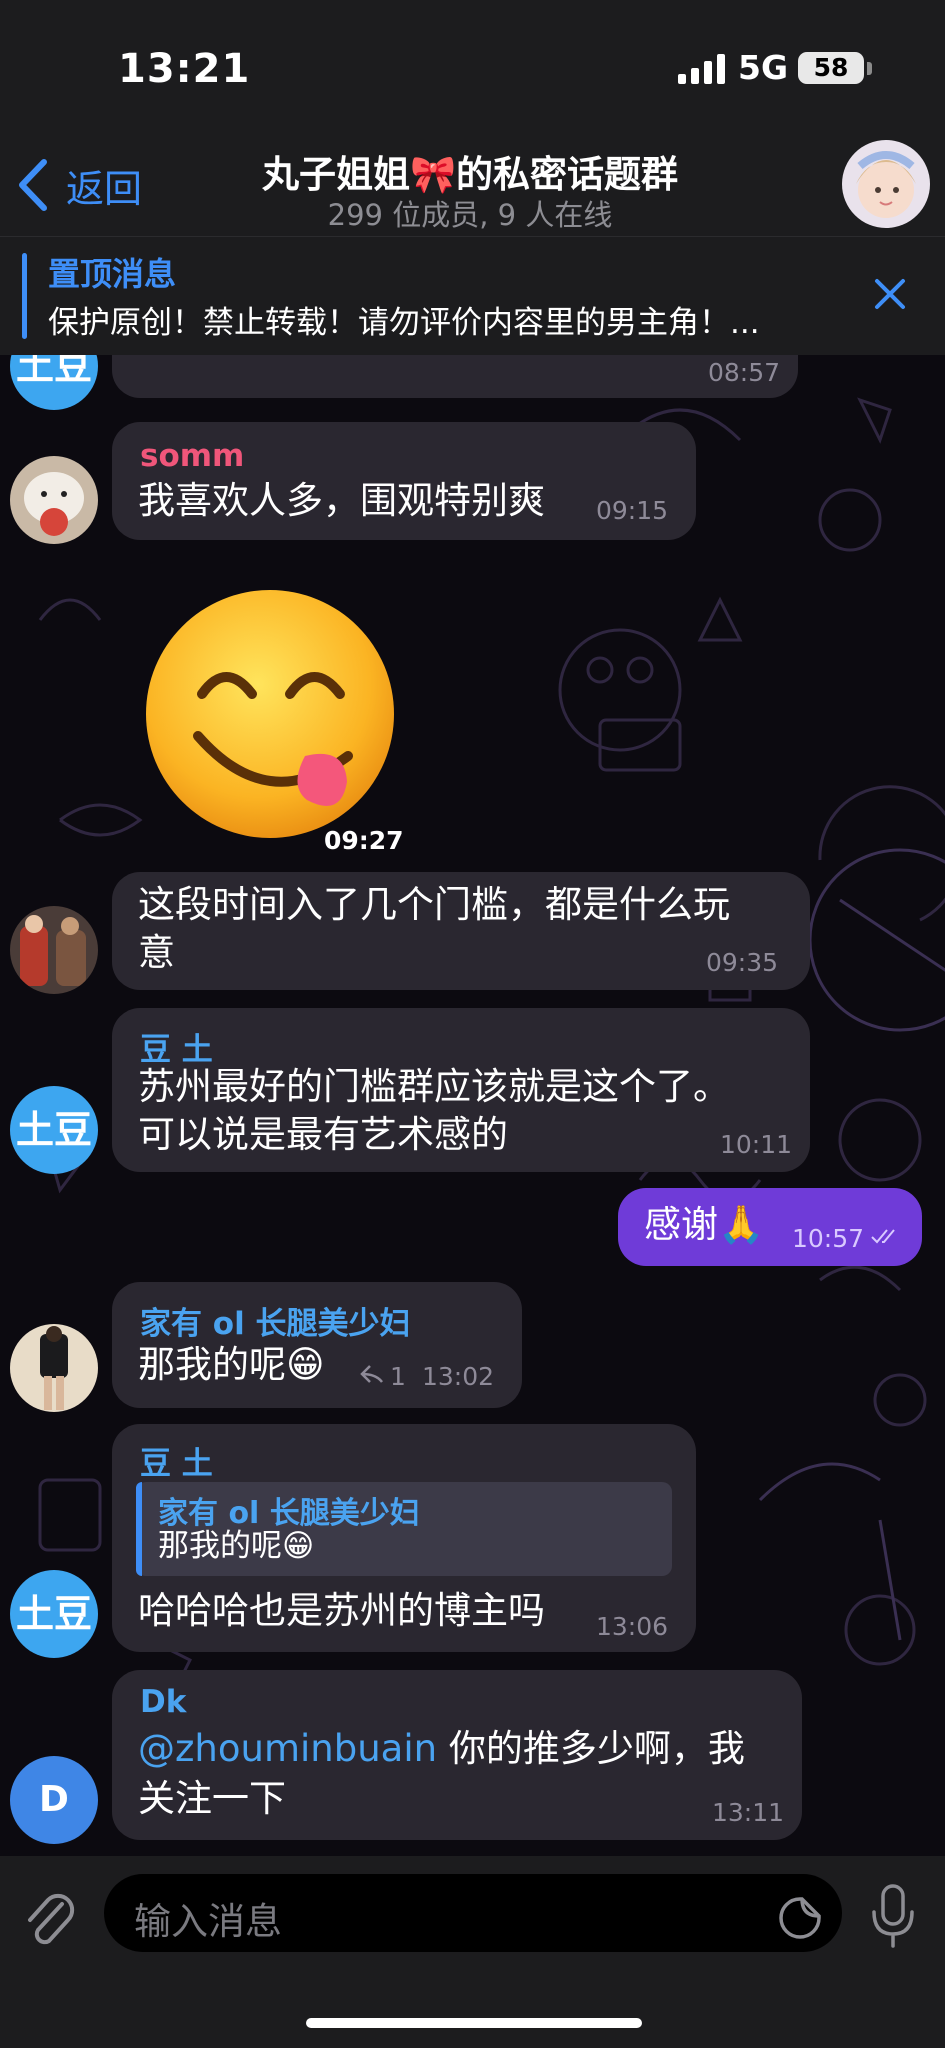  What do you see at coordinates (748, 1812) in the screenshot?
I see `message-time: 13:11` at bounding box center [748, 1812].